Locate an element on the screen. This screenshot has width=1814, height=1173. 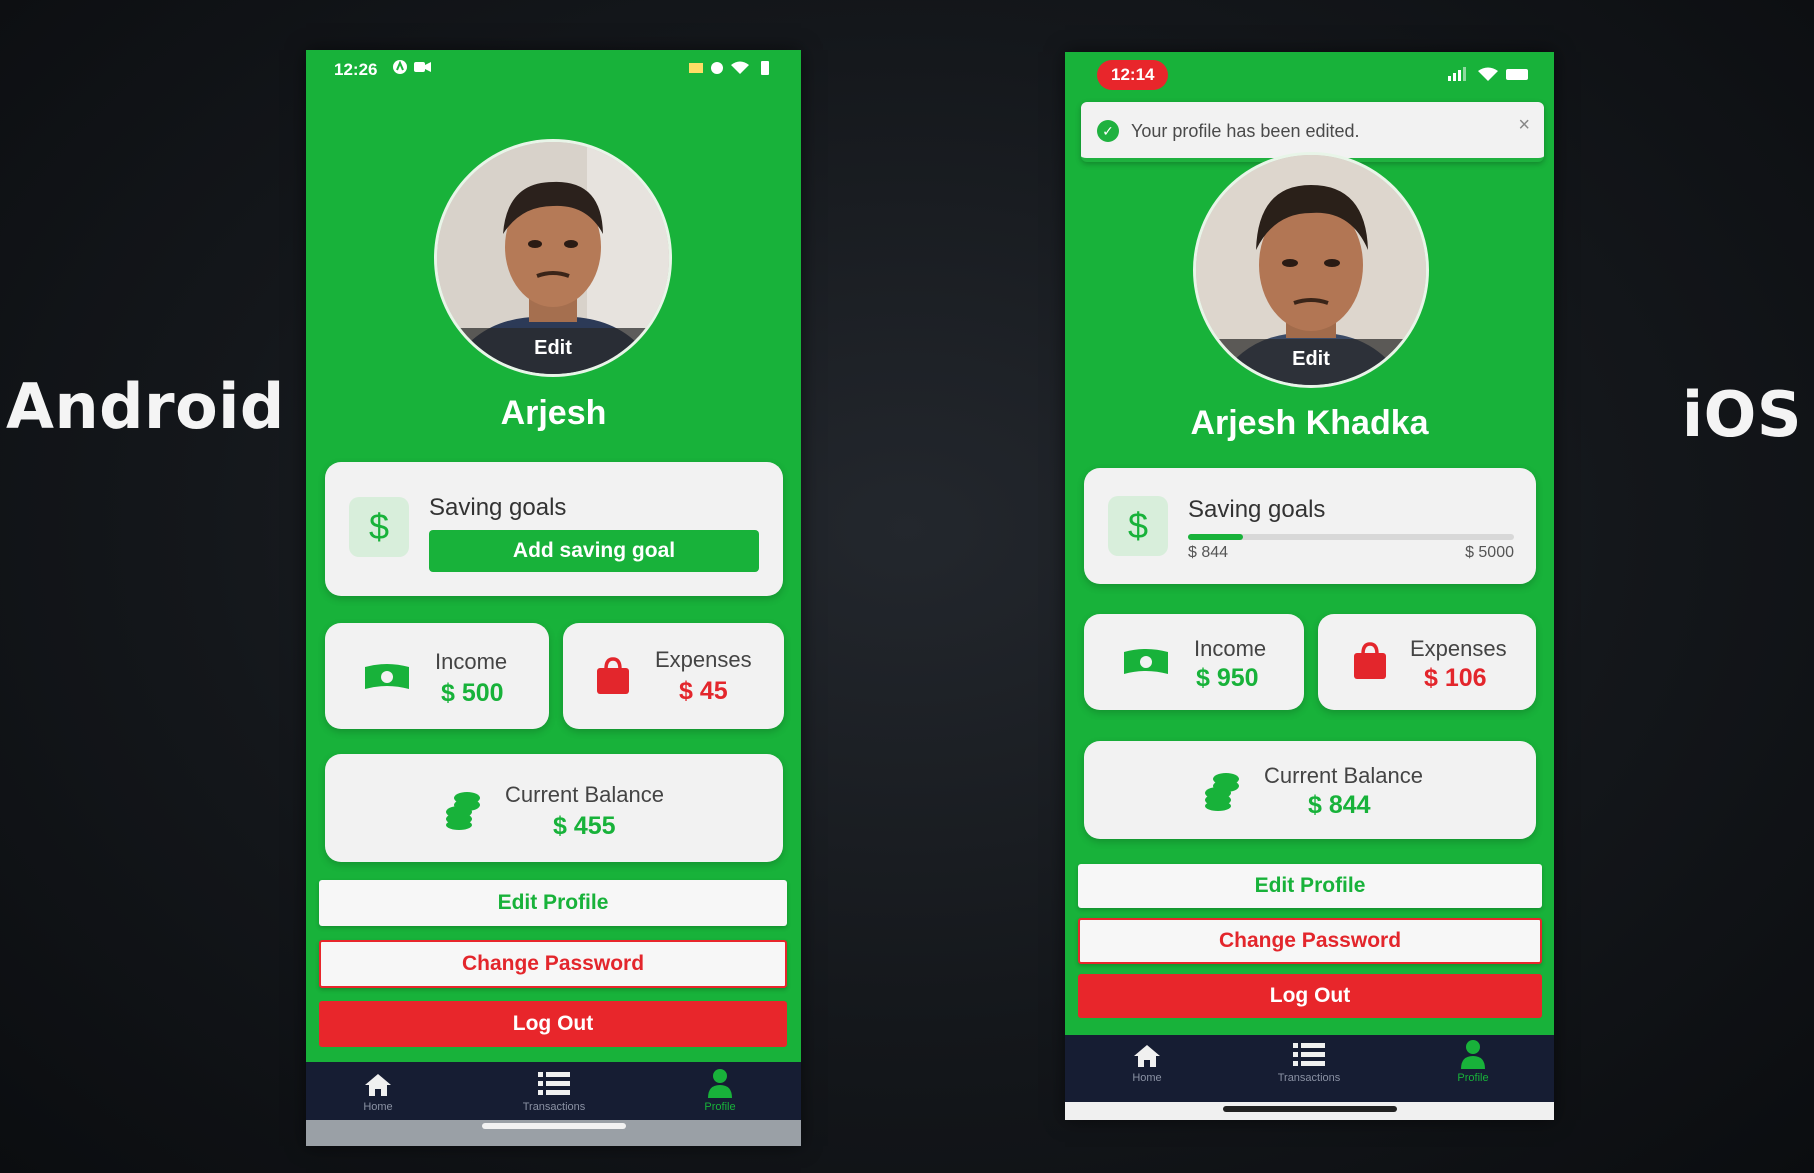
status-bar: 12:14 is located at coordinates (1309, 75).